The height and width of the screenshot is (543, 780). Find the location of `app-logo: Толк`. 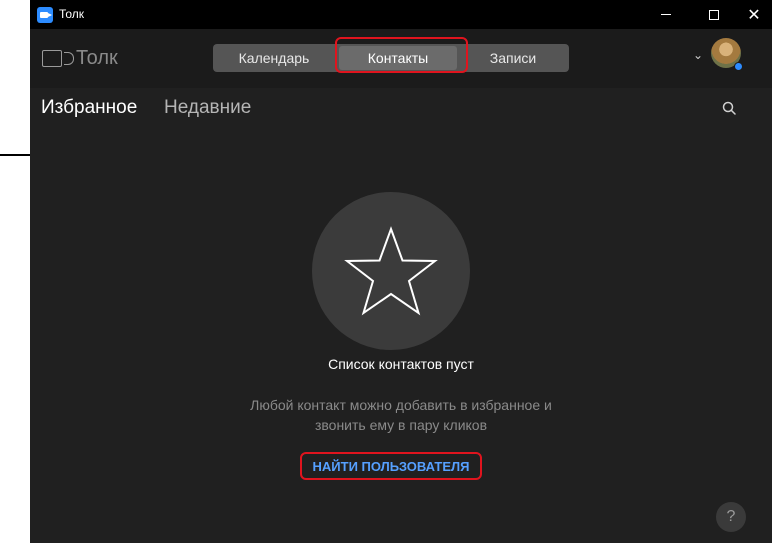

app-logo: Толк is located at coordinates (80, 58).